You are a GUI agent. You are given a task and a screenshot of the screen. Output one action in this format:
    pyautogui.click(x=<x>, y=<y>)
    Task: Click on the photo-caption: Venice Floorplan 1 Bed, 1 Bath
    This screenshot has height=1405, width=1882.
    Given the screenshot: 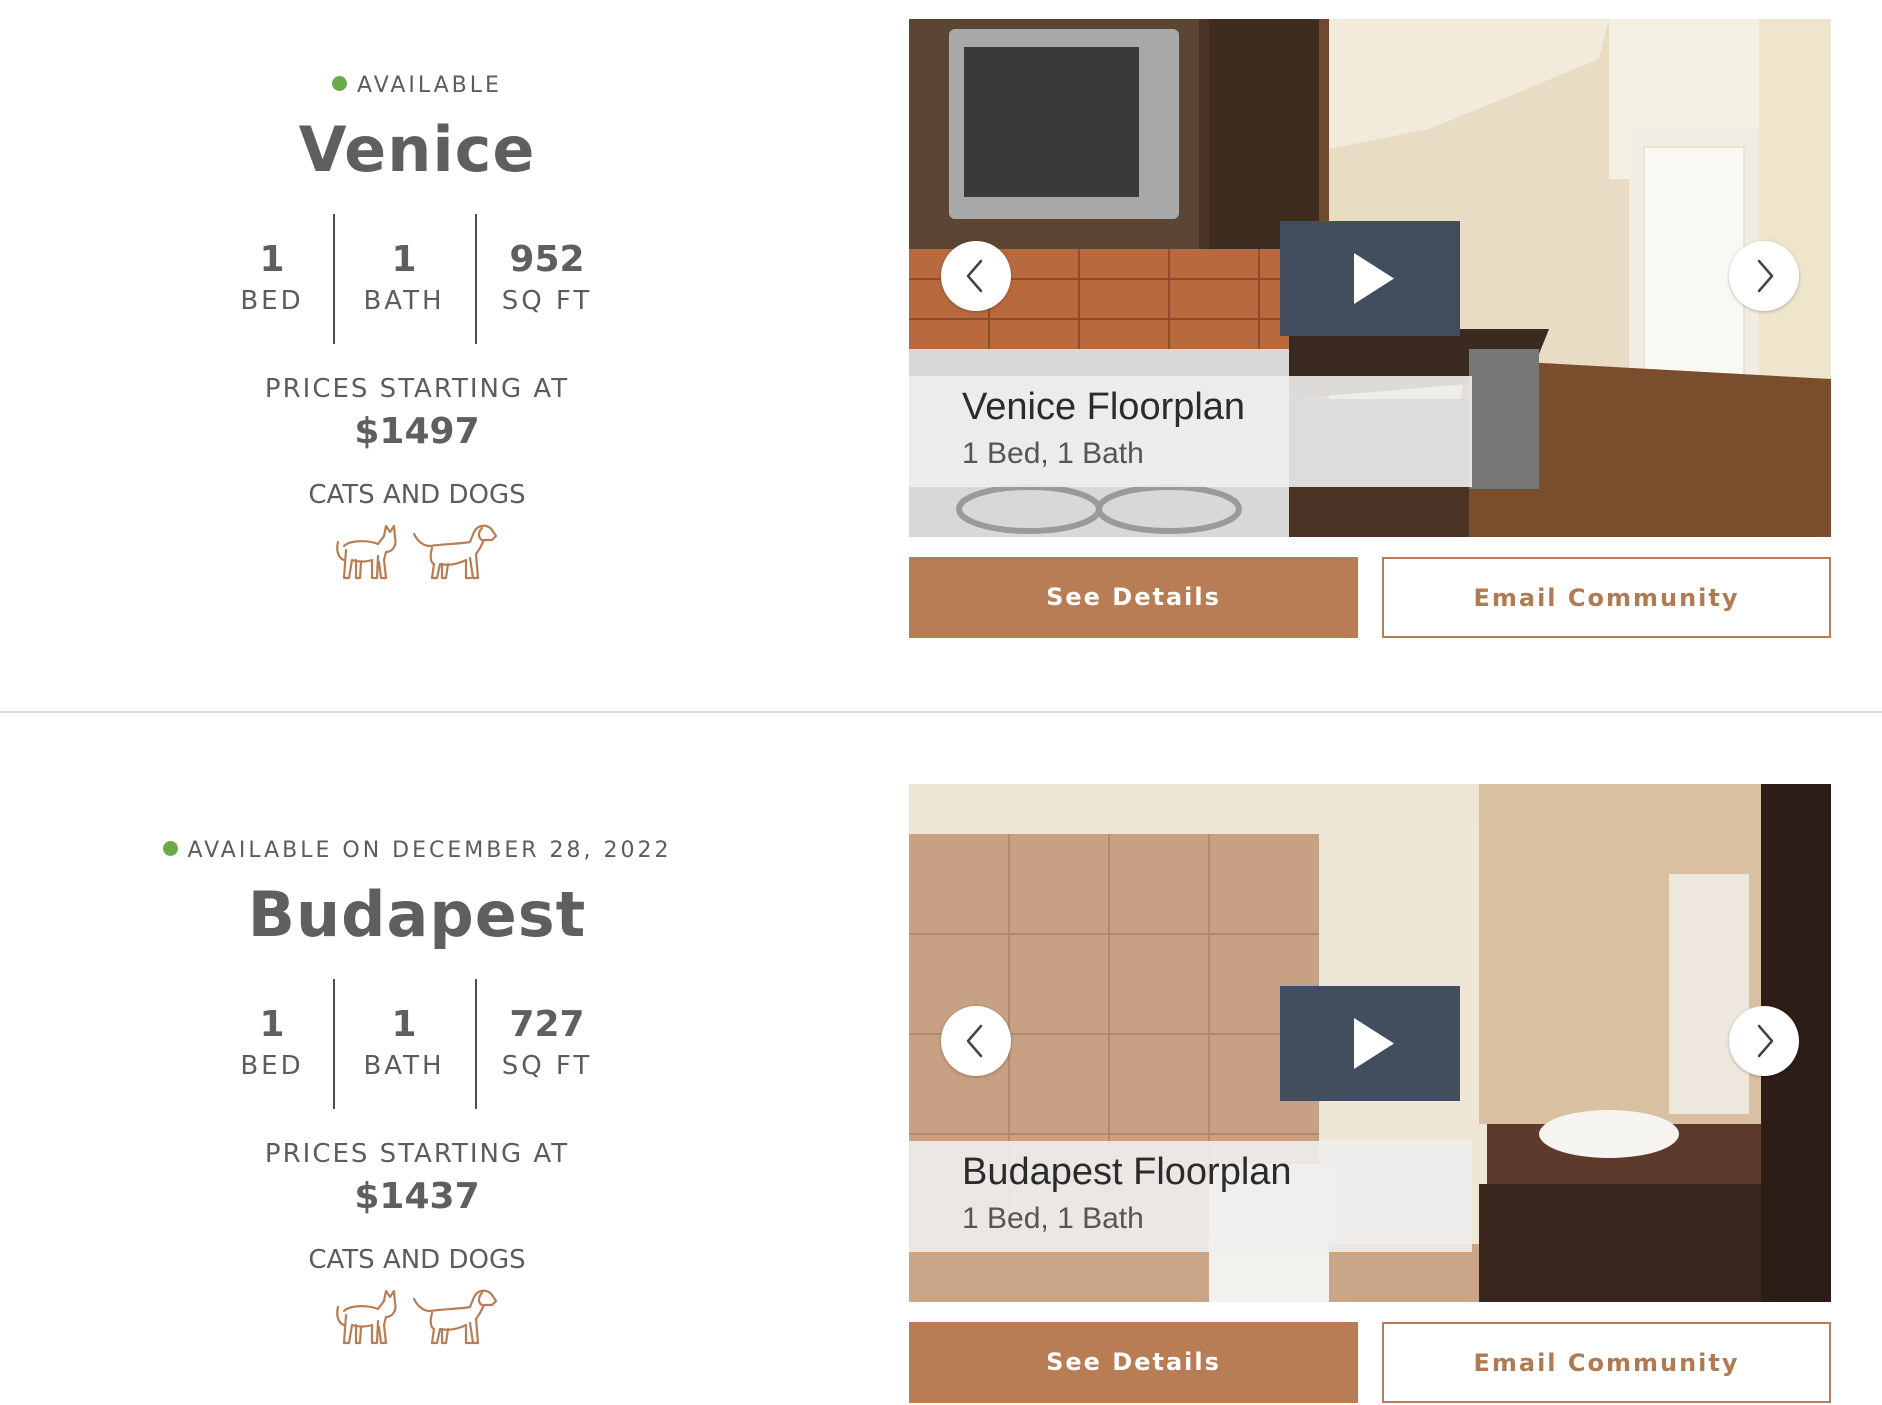 What is the action you would take?
    pyautogui.click(x=1190, y=431)
    